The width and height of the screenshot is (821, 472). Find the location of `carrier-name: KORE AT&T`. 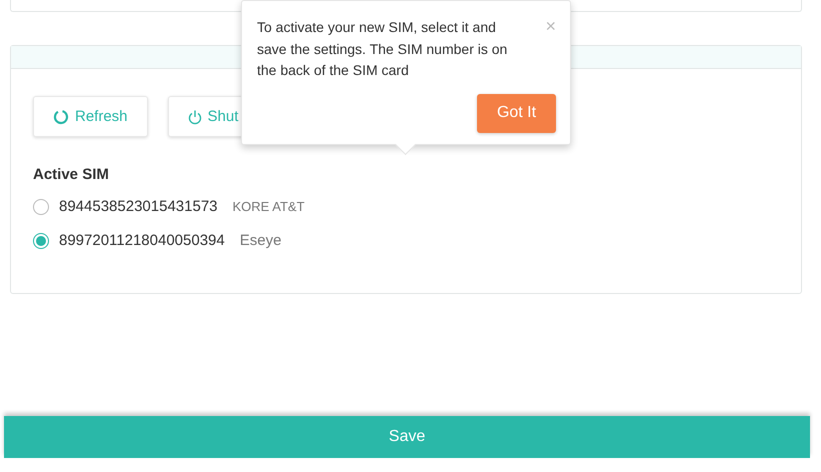

carrier-name: KORE AT&T is located at coordinates (268, 206).